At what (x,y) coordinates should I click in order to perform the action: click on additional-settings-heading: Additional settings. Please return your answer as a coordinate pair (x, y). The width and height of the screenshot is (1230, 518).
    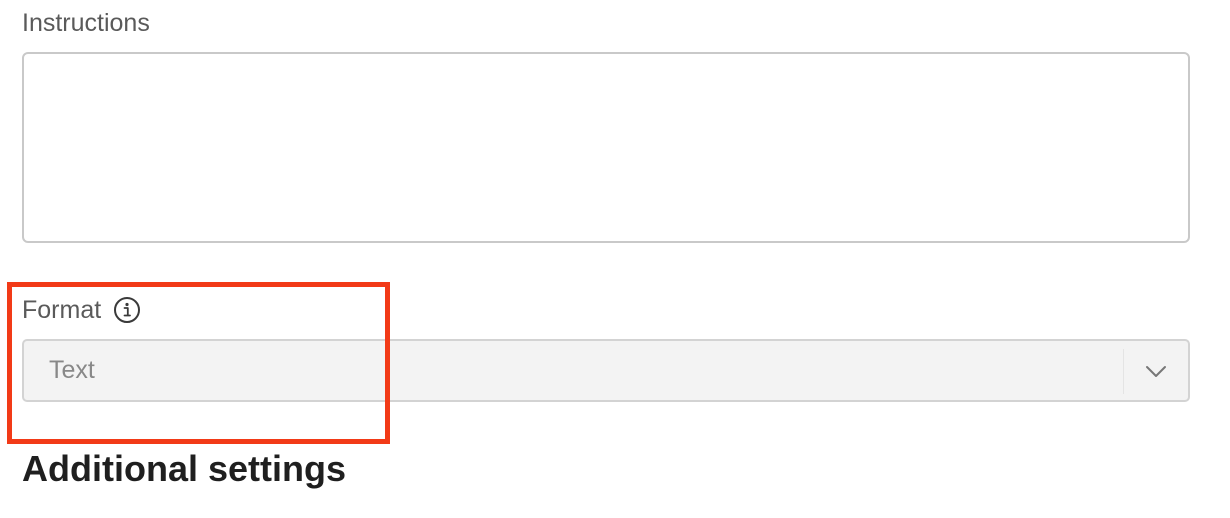
    Looking at the image, I should click on (184, 468).